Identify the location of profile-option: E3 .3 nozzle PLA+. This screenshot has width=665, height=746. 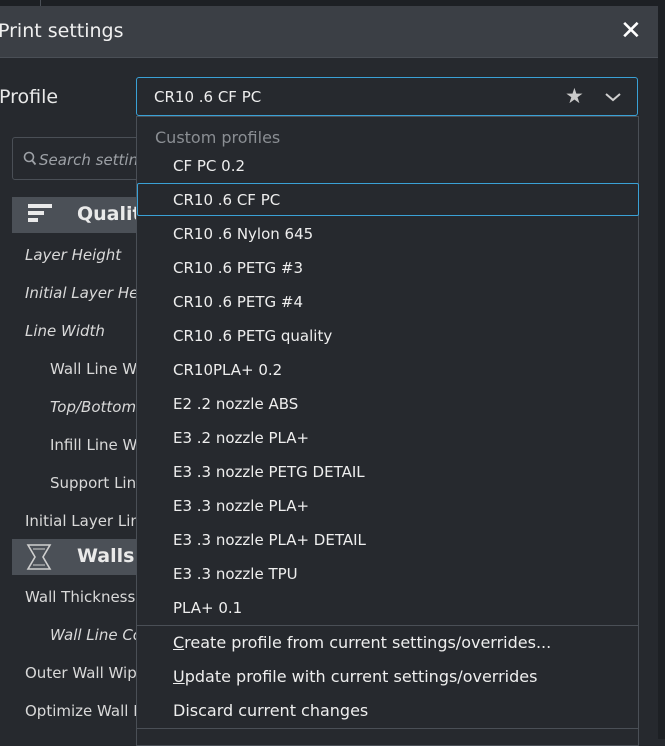
(241, 506).